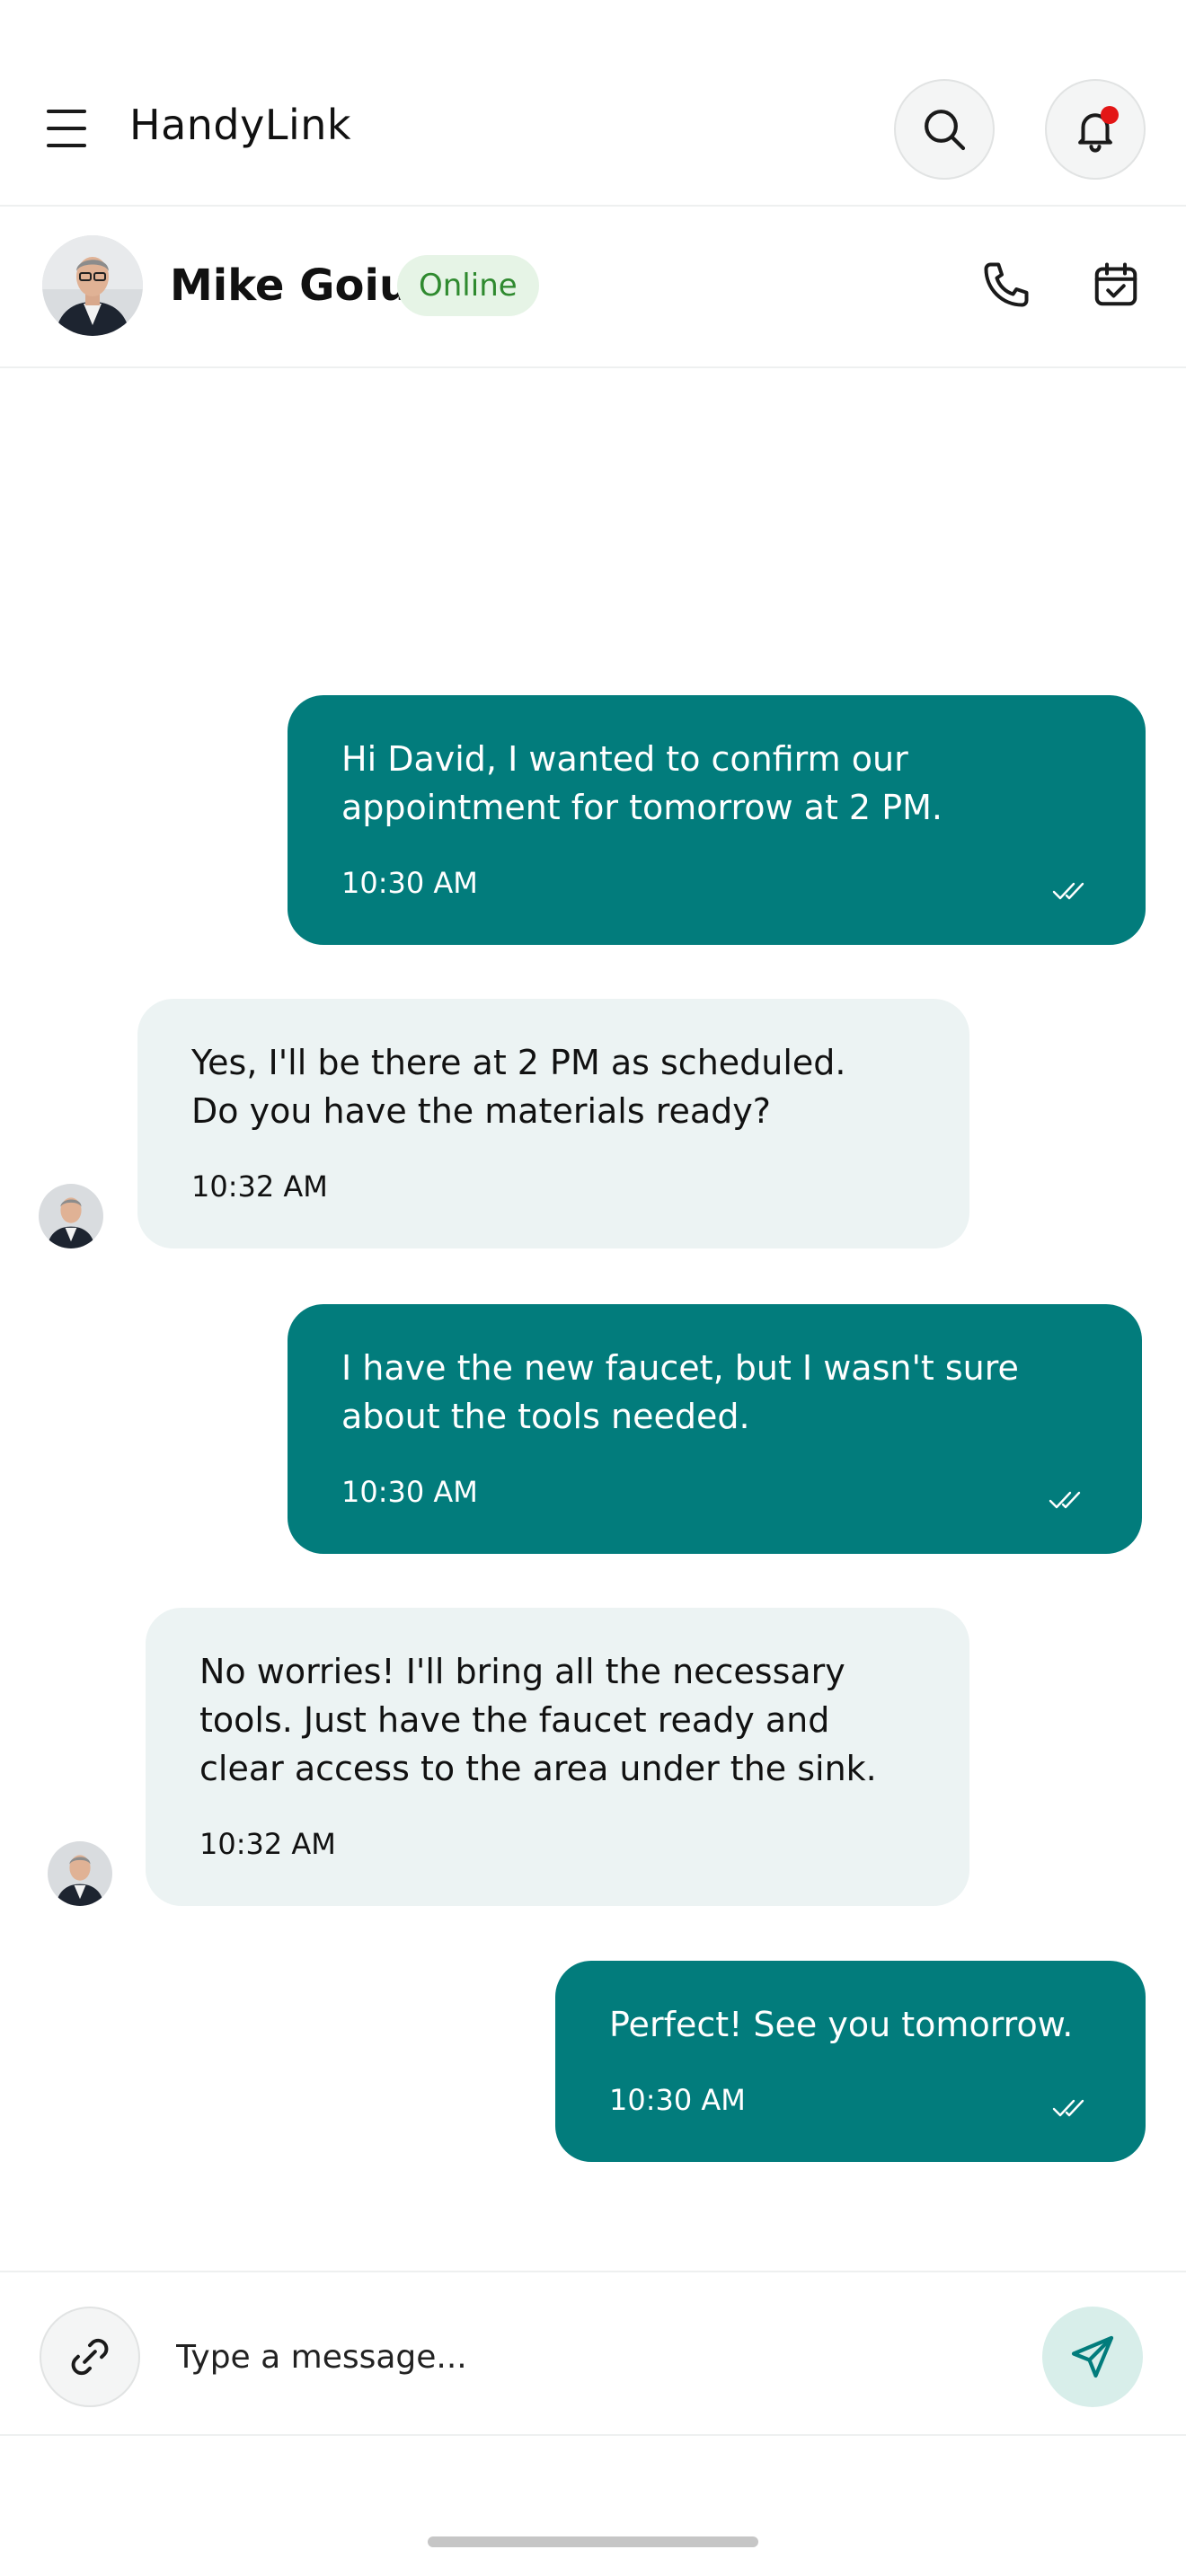 Image resolution: width=1186 pixels, height=2576 pixels. I want to click on send-icon, so click(1092, 2356).